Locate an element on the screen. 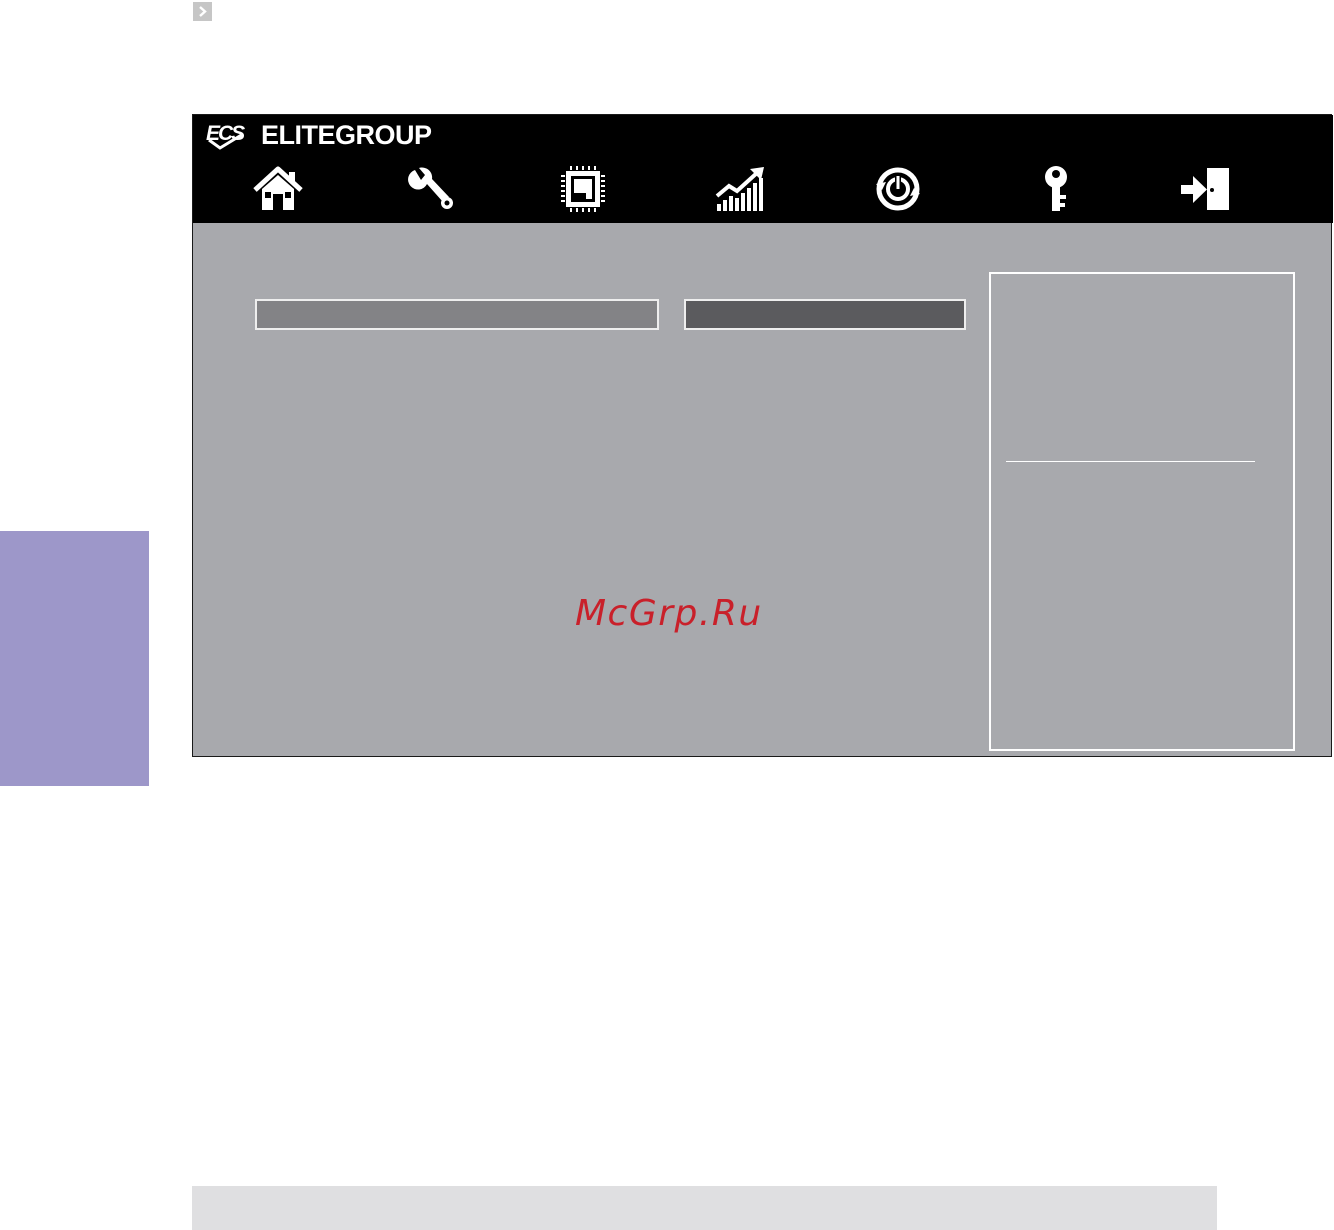 The height and width of the screenshot is (1230, 1334). nav-exit is located at coordinates (1205, 189).